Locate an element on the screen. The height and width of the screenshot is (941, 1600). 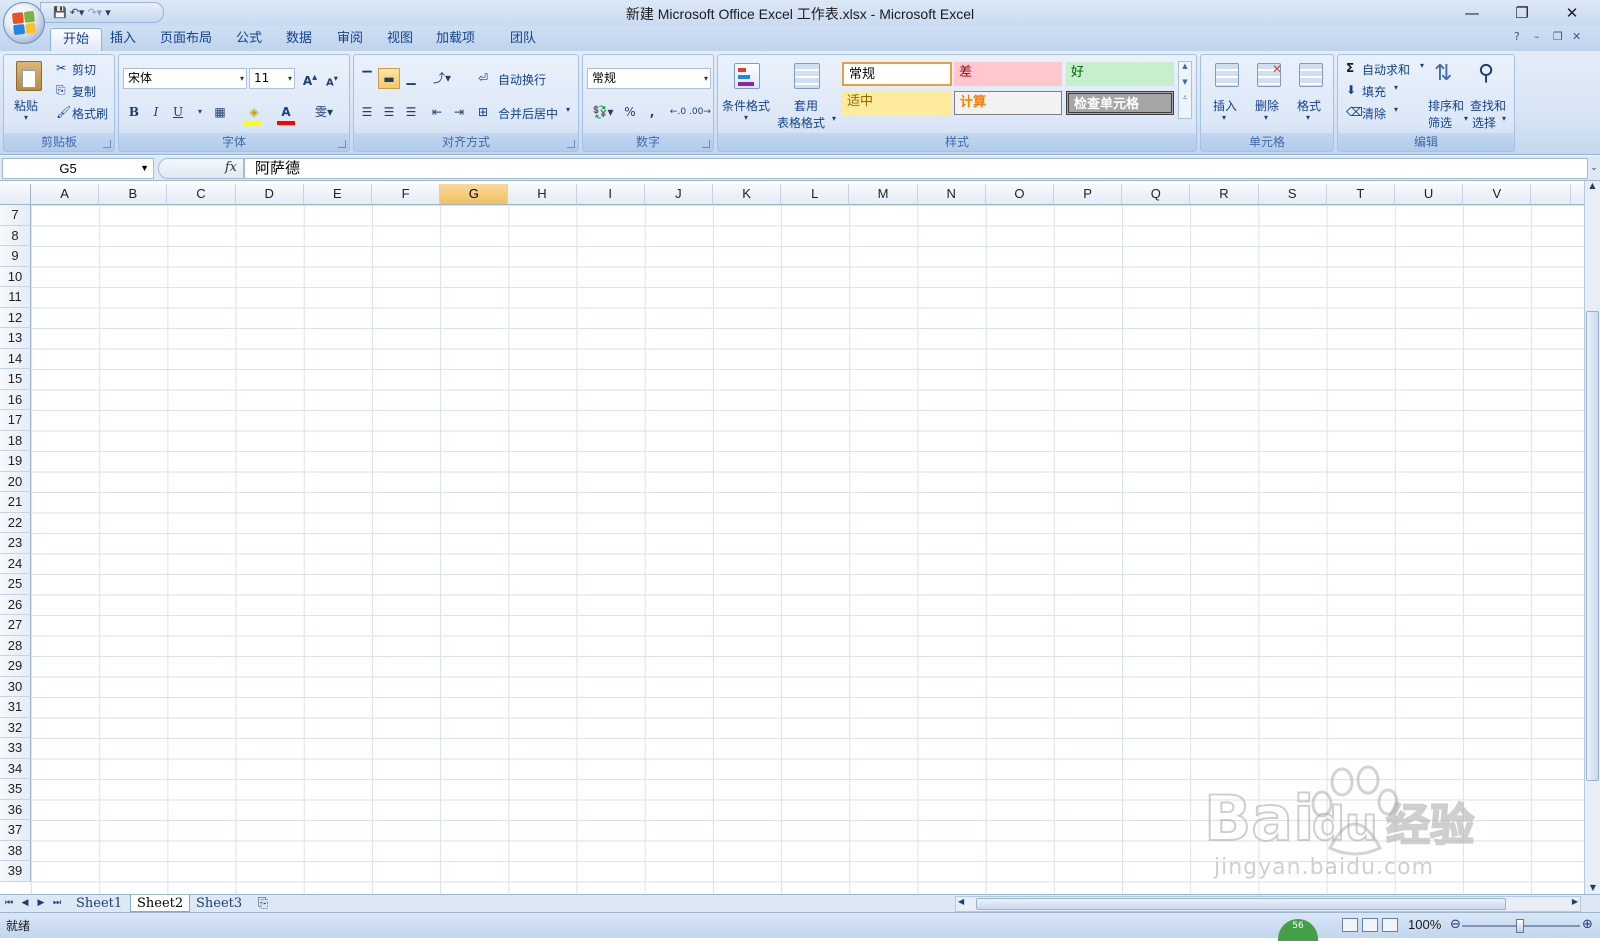
align-right-icon: ☰ is located at coordinates (411, 112).